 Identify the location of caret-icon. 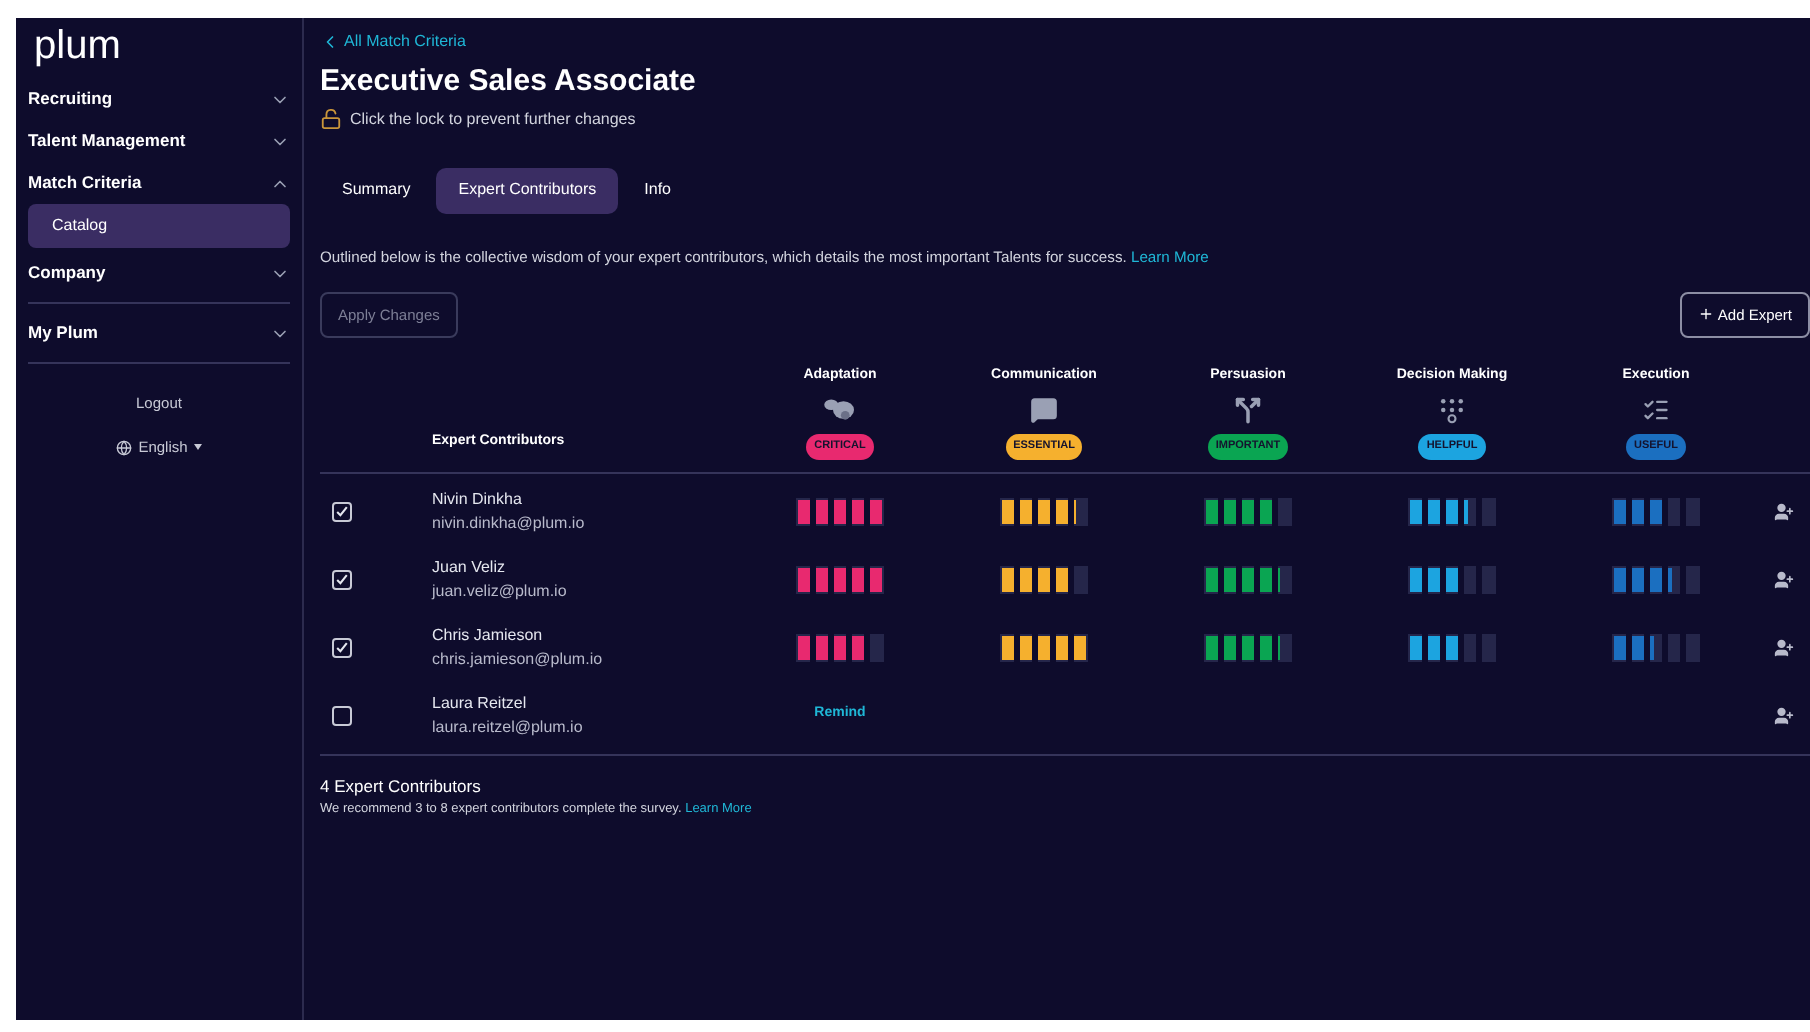
(197, 447).